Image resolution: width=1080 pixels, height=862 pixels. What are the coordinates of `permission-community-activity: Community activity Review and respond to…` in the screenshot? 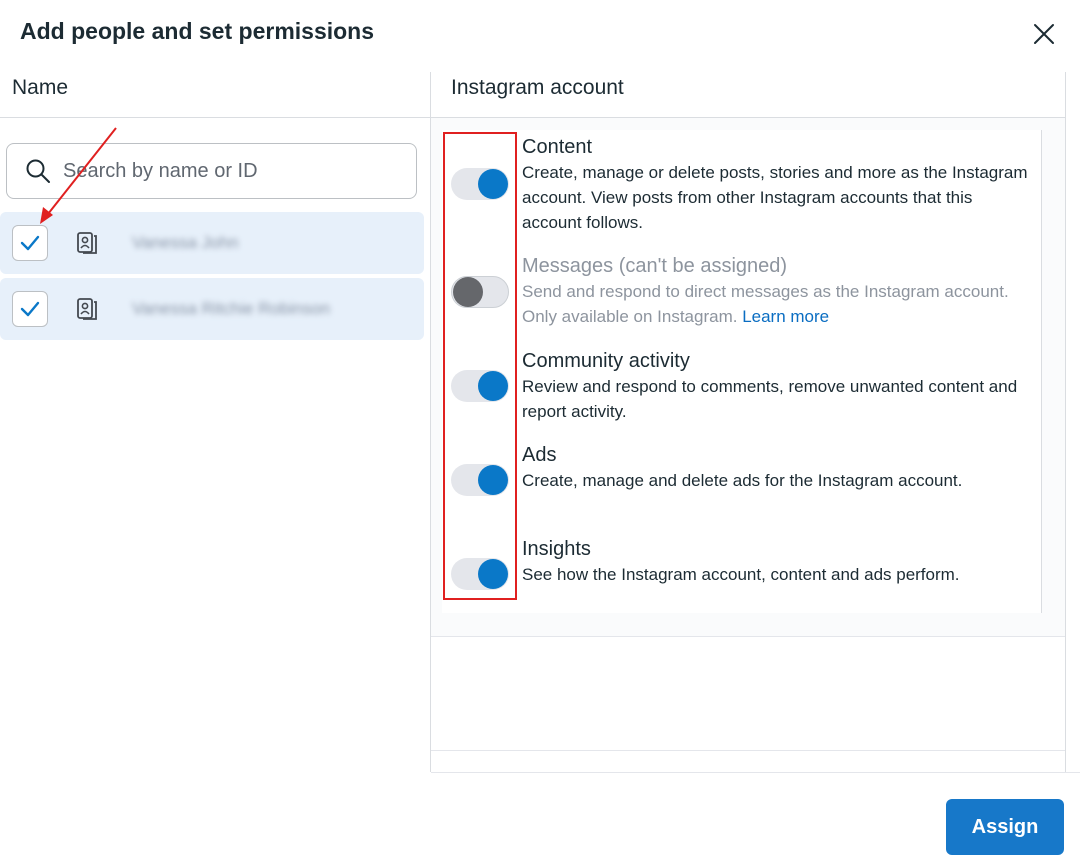 It's located at (777, 386).